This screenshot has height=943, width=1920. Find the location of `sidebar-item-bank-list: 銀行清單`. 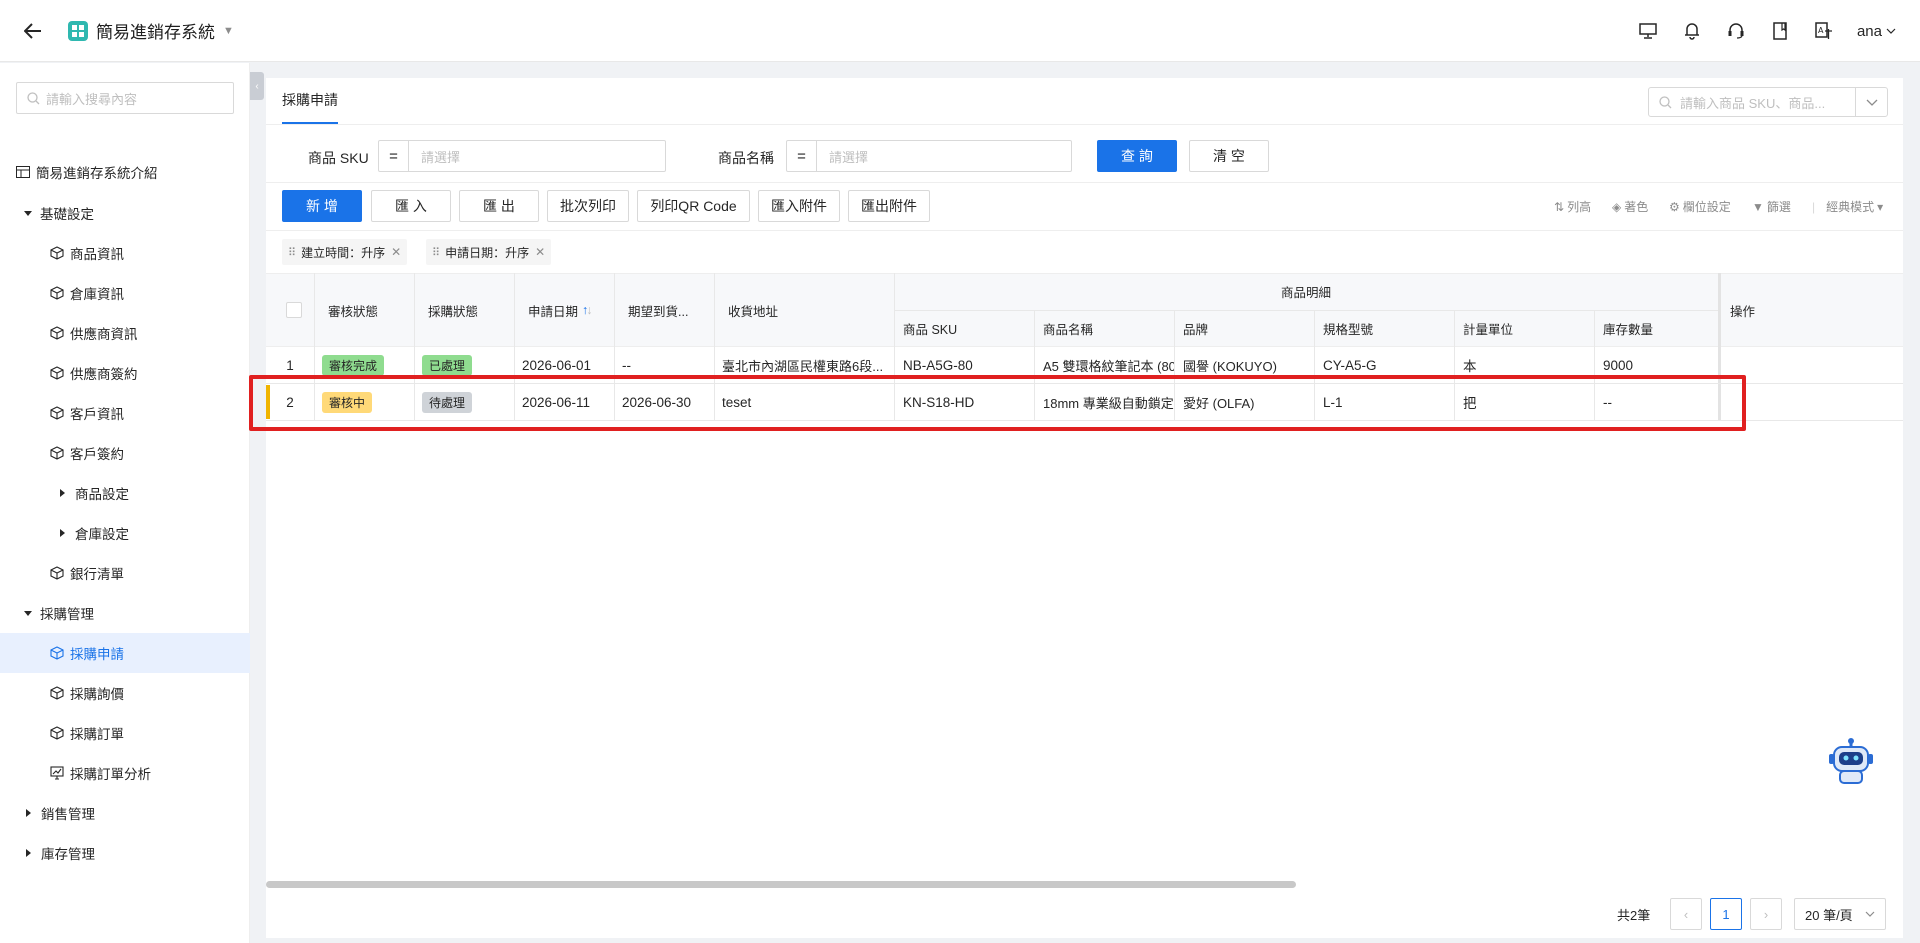

sidebar-item-bank-list: 銀行清單 is located at coordinates (125, 573).